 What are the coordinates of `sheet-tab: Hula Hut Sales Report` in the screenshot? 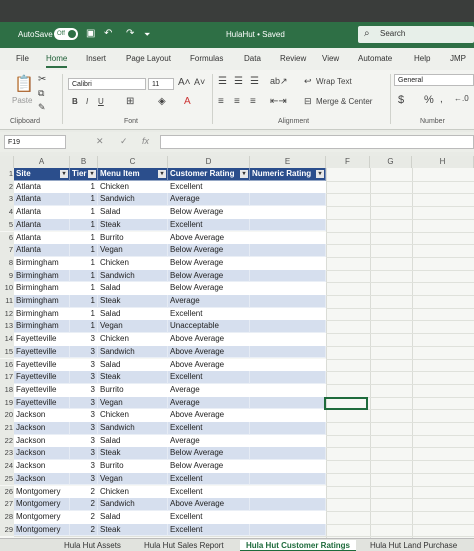 It's located at (184, 545).